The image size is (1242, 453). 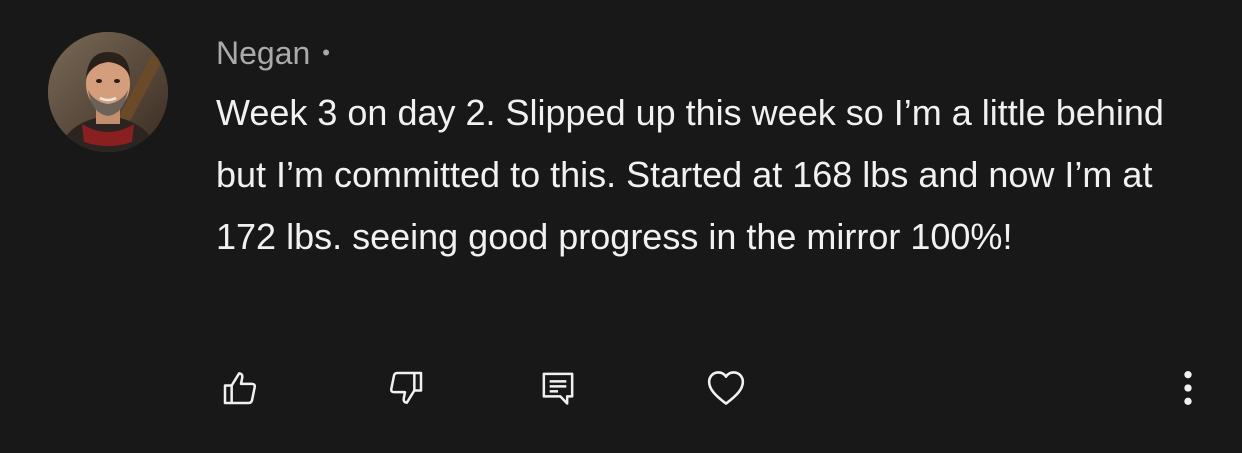 I want to click on thumbs-up-icon, so click(x=240, y=388).